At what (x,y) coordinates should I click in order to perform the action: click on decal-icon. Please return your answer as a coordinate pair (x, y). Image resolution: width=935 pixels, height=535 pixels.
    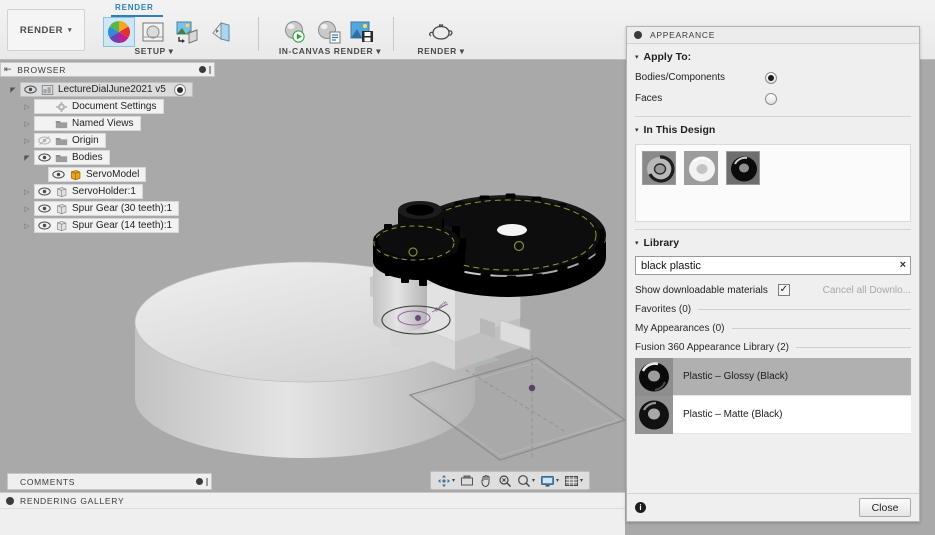
    Looking at the image, I should click on (221, 32).